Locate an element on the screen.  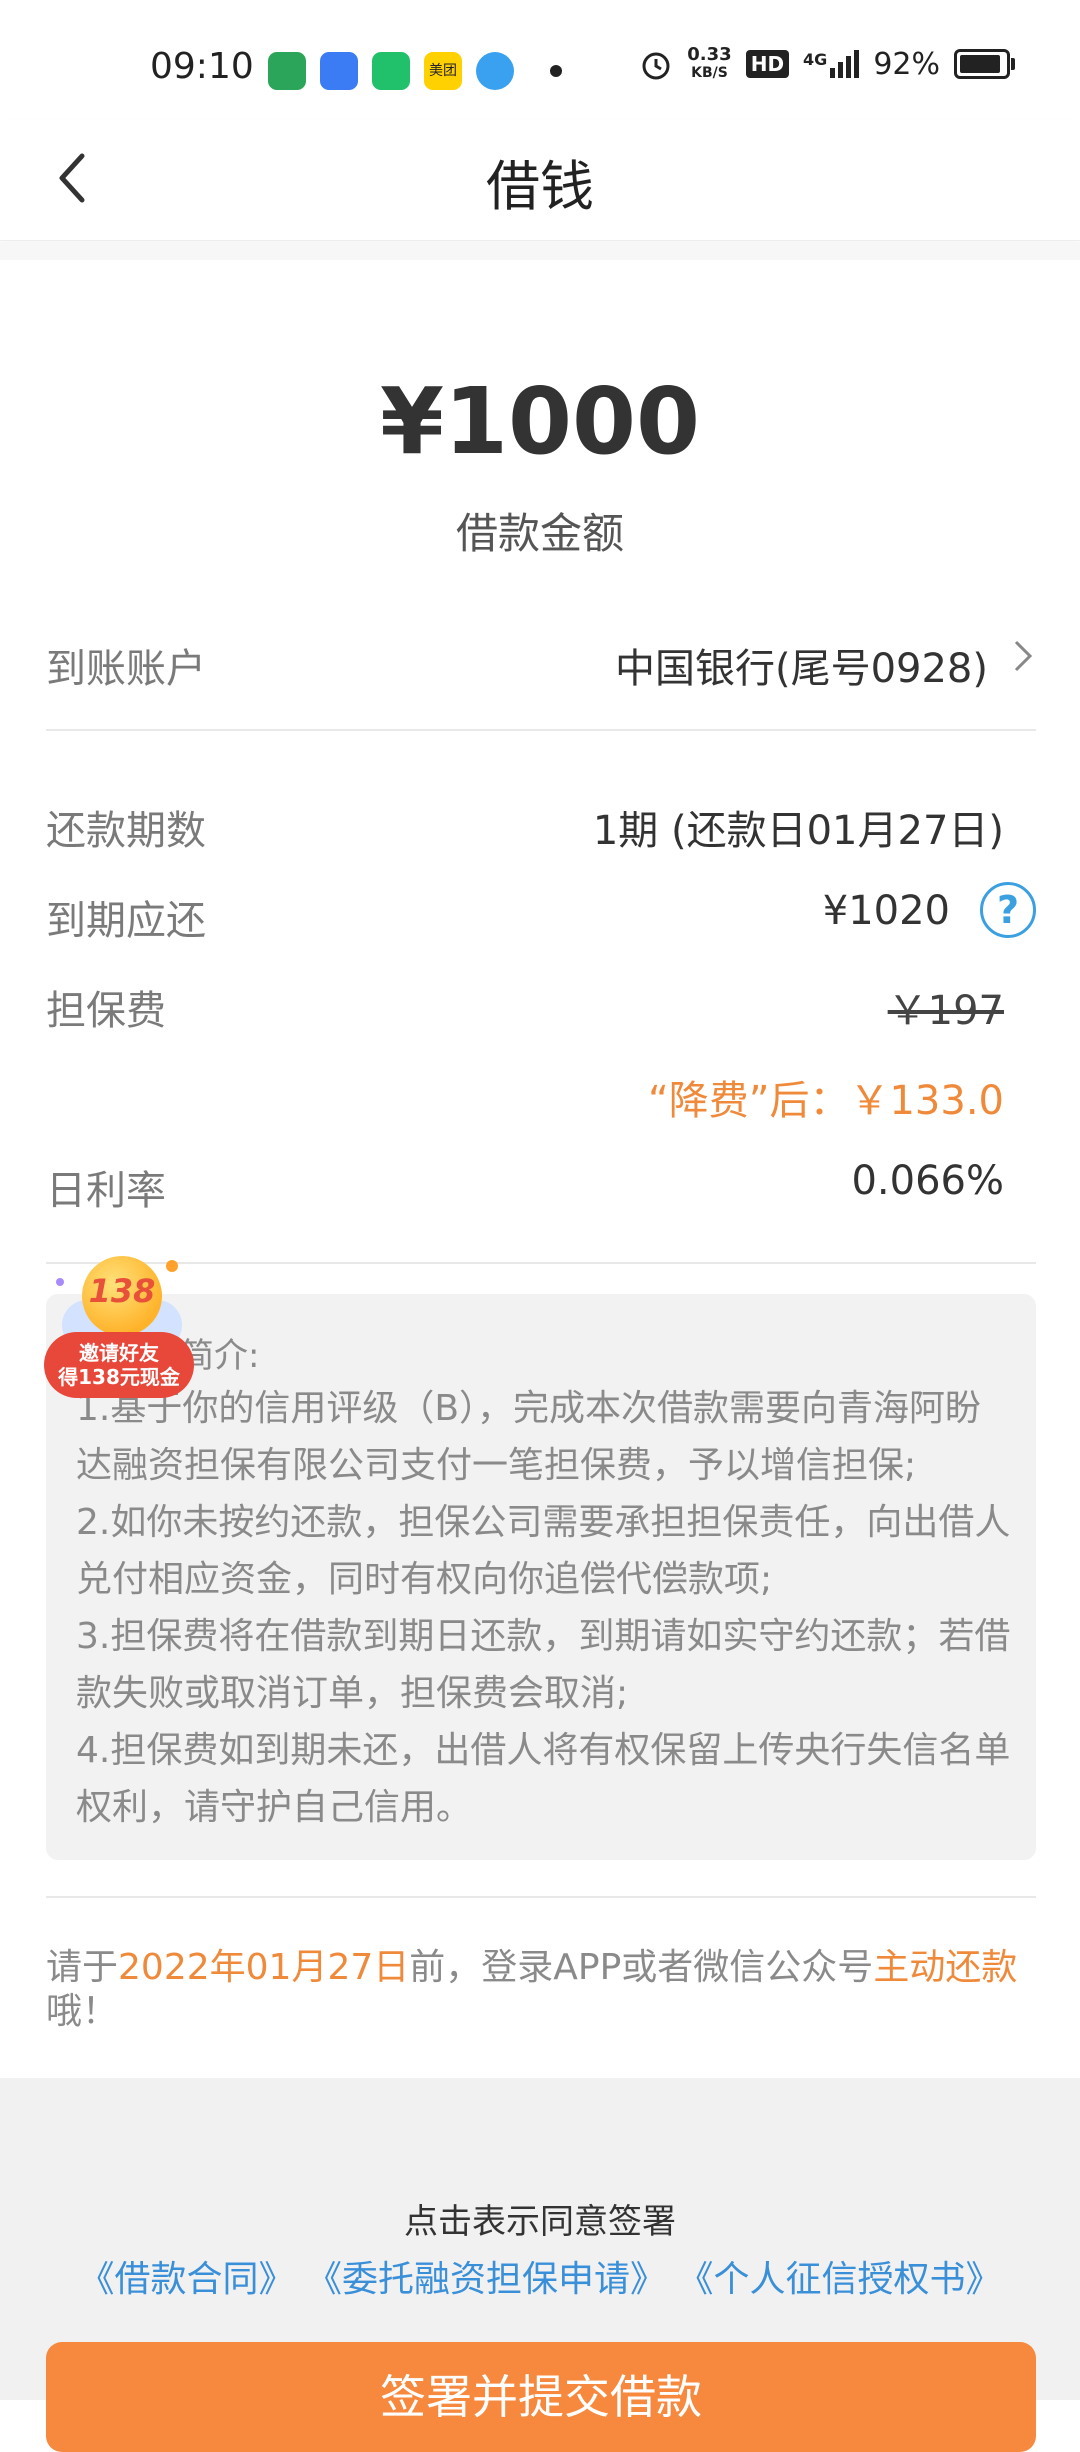
info-line: 兑付相应资金，同时有权向你追偿代偿款项; is located at coordinates (424, 1579).